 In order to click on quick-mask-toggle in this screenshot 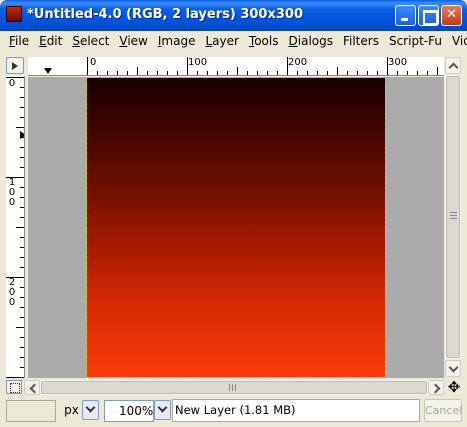, I will do `click(14, 387)`.